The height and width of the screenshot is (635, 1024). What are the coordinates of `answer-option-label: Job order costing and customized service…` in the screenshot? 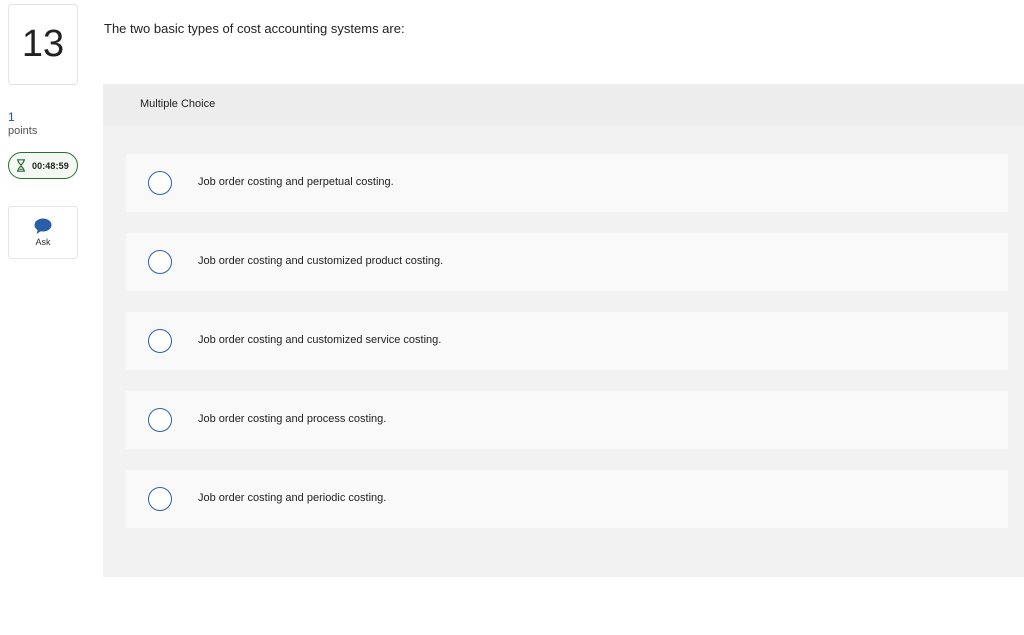 It's located at (320, 340).